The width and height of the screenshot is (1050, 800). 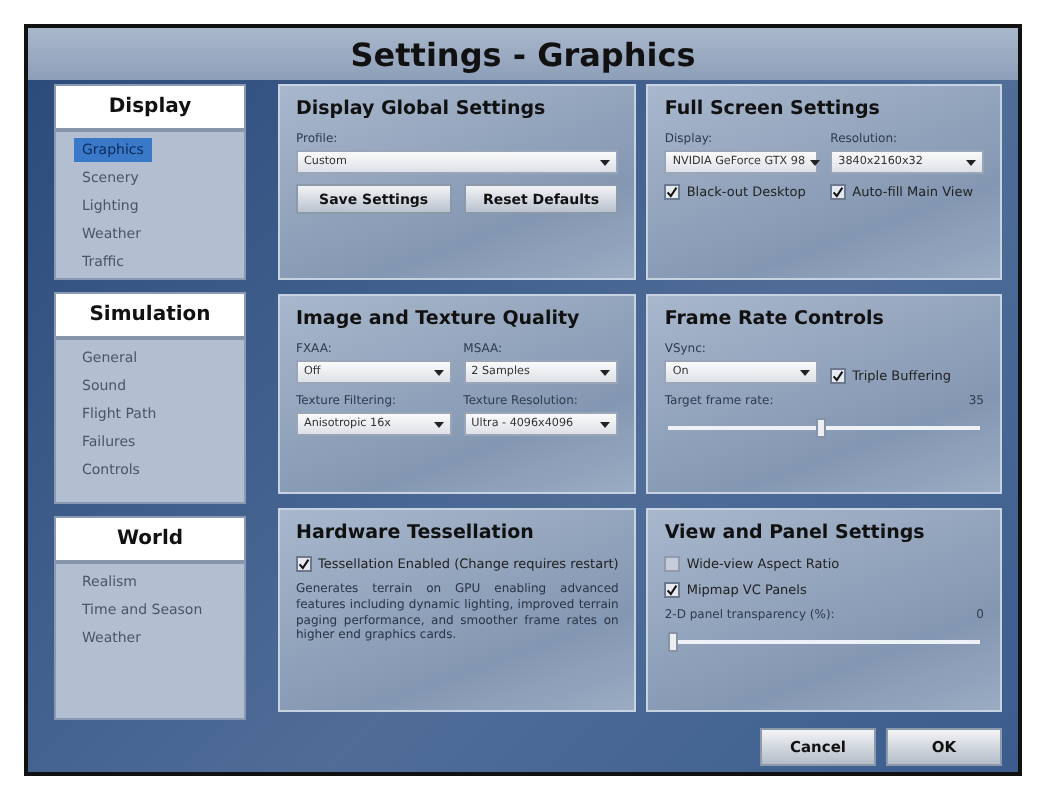 What do you see at coordinates (775, 319) in the screenshot?
I see `panel-title: Frame Rate Controls` at bounding box center [775, 319].